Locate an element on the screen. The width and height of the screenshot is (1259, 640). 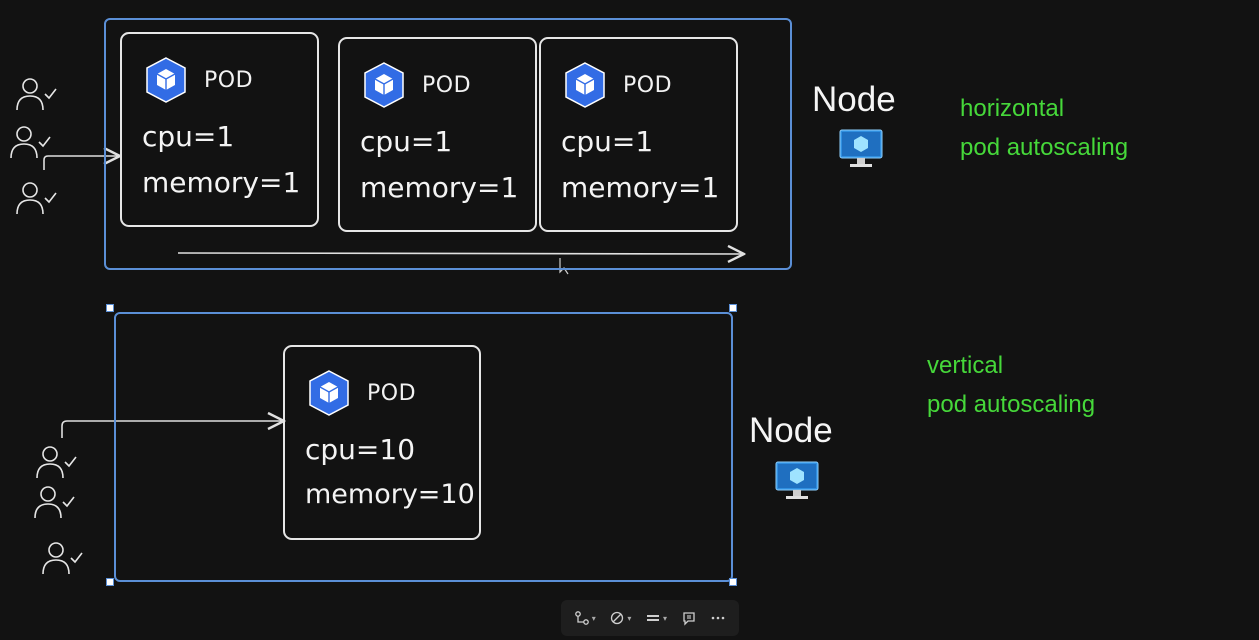
style-tool-icon is located at coordinates (617, 618).